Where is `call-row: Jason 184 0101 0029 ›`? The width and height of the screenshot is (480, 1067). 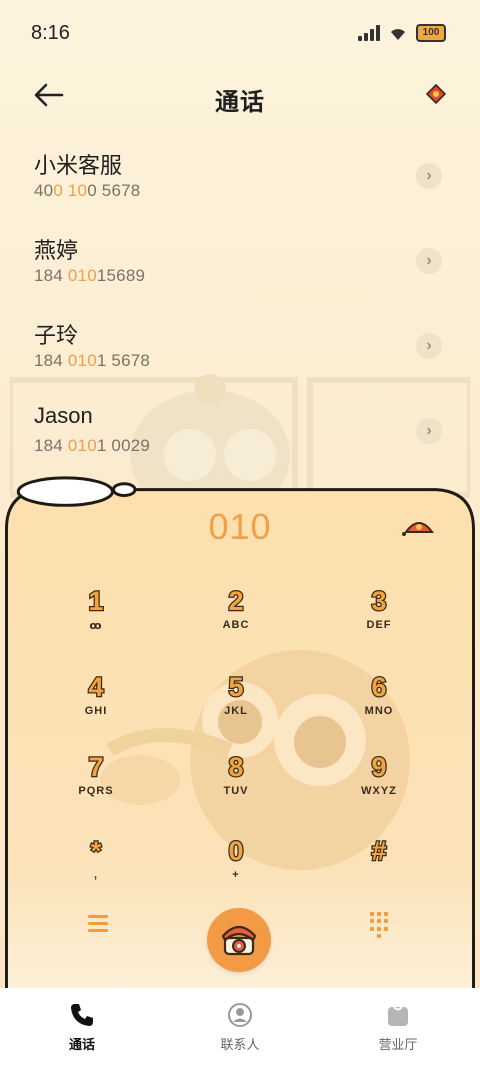
call-row: Jason 184 0101 0029 › is located at coordinates (240, 427).